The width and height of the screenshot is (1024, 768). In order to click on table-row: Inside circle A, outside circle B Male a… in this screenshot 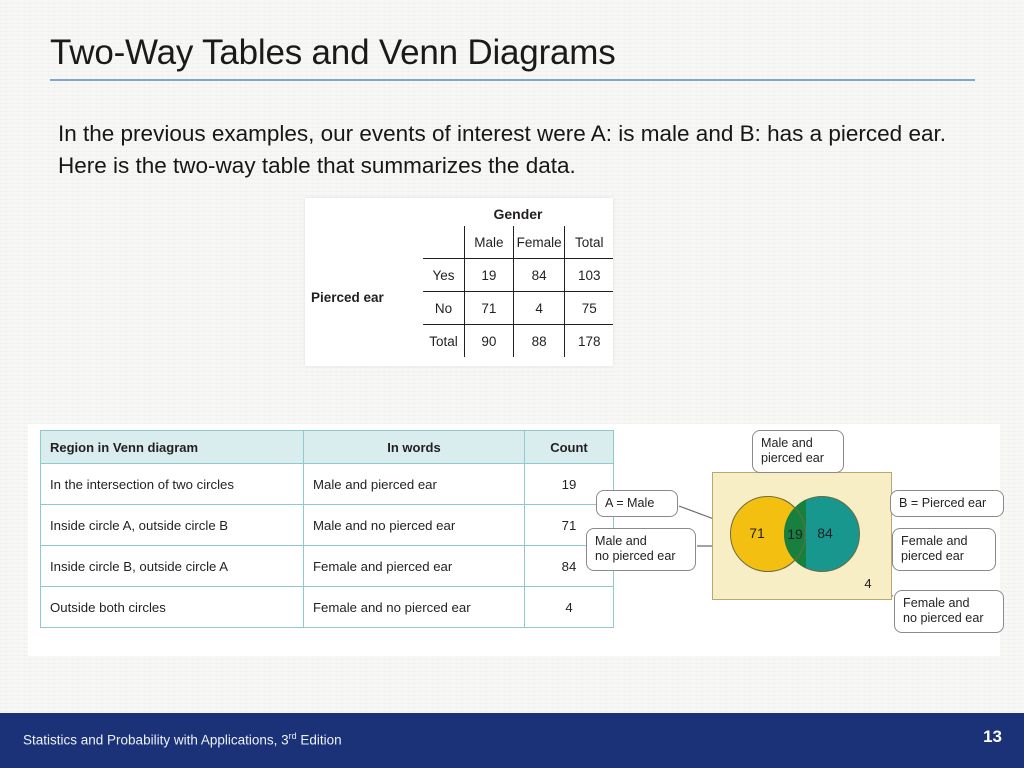, I will do `click(327, 525)`.